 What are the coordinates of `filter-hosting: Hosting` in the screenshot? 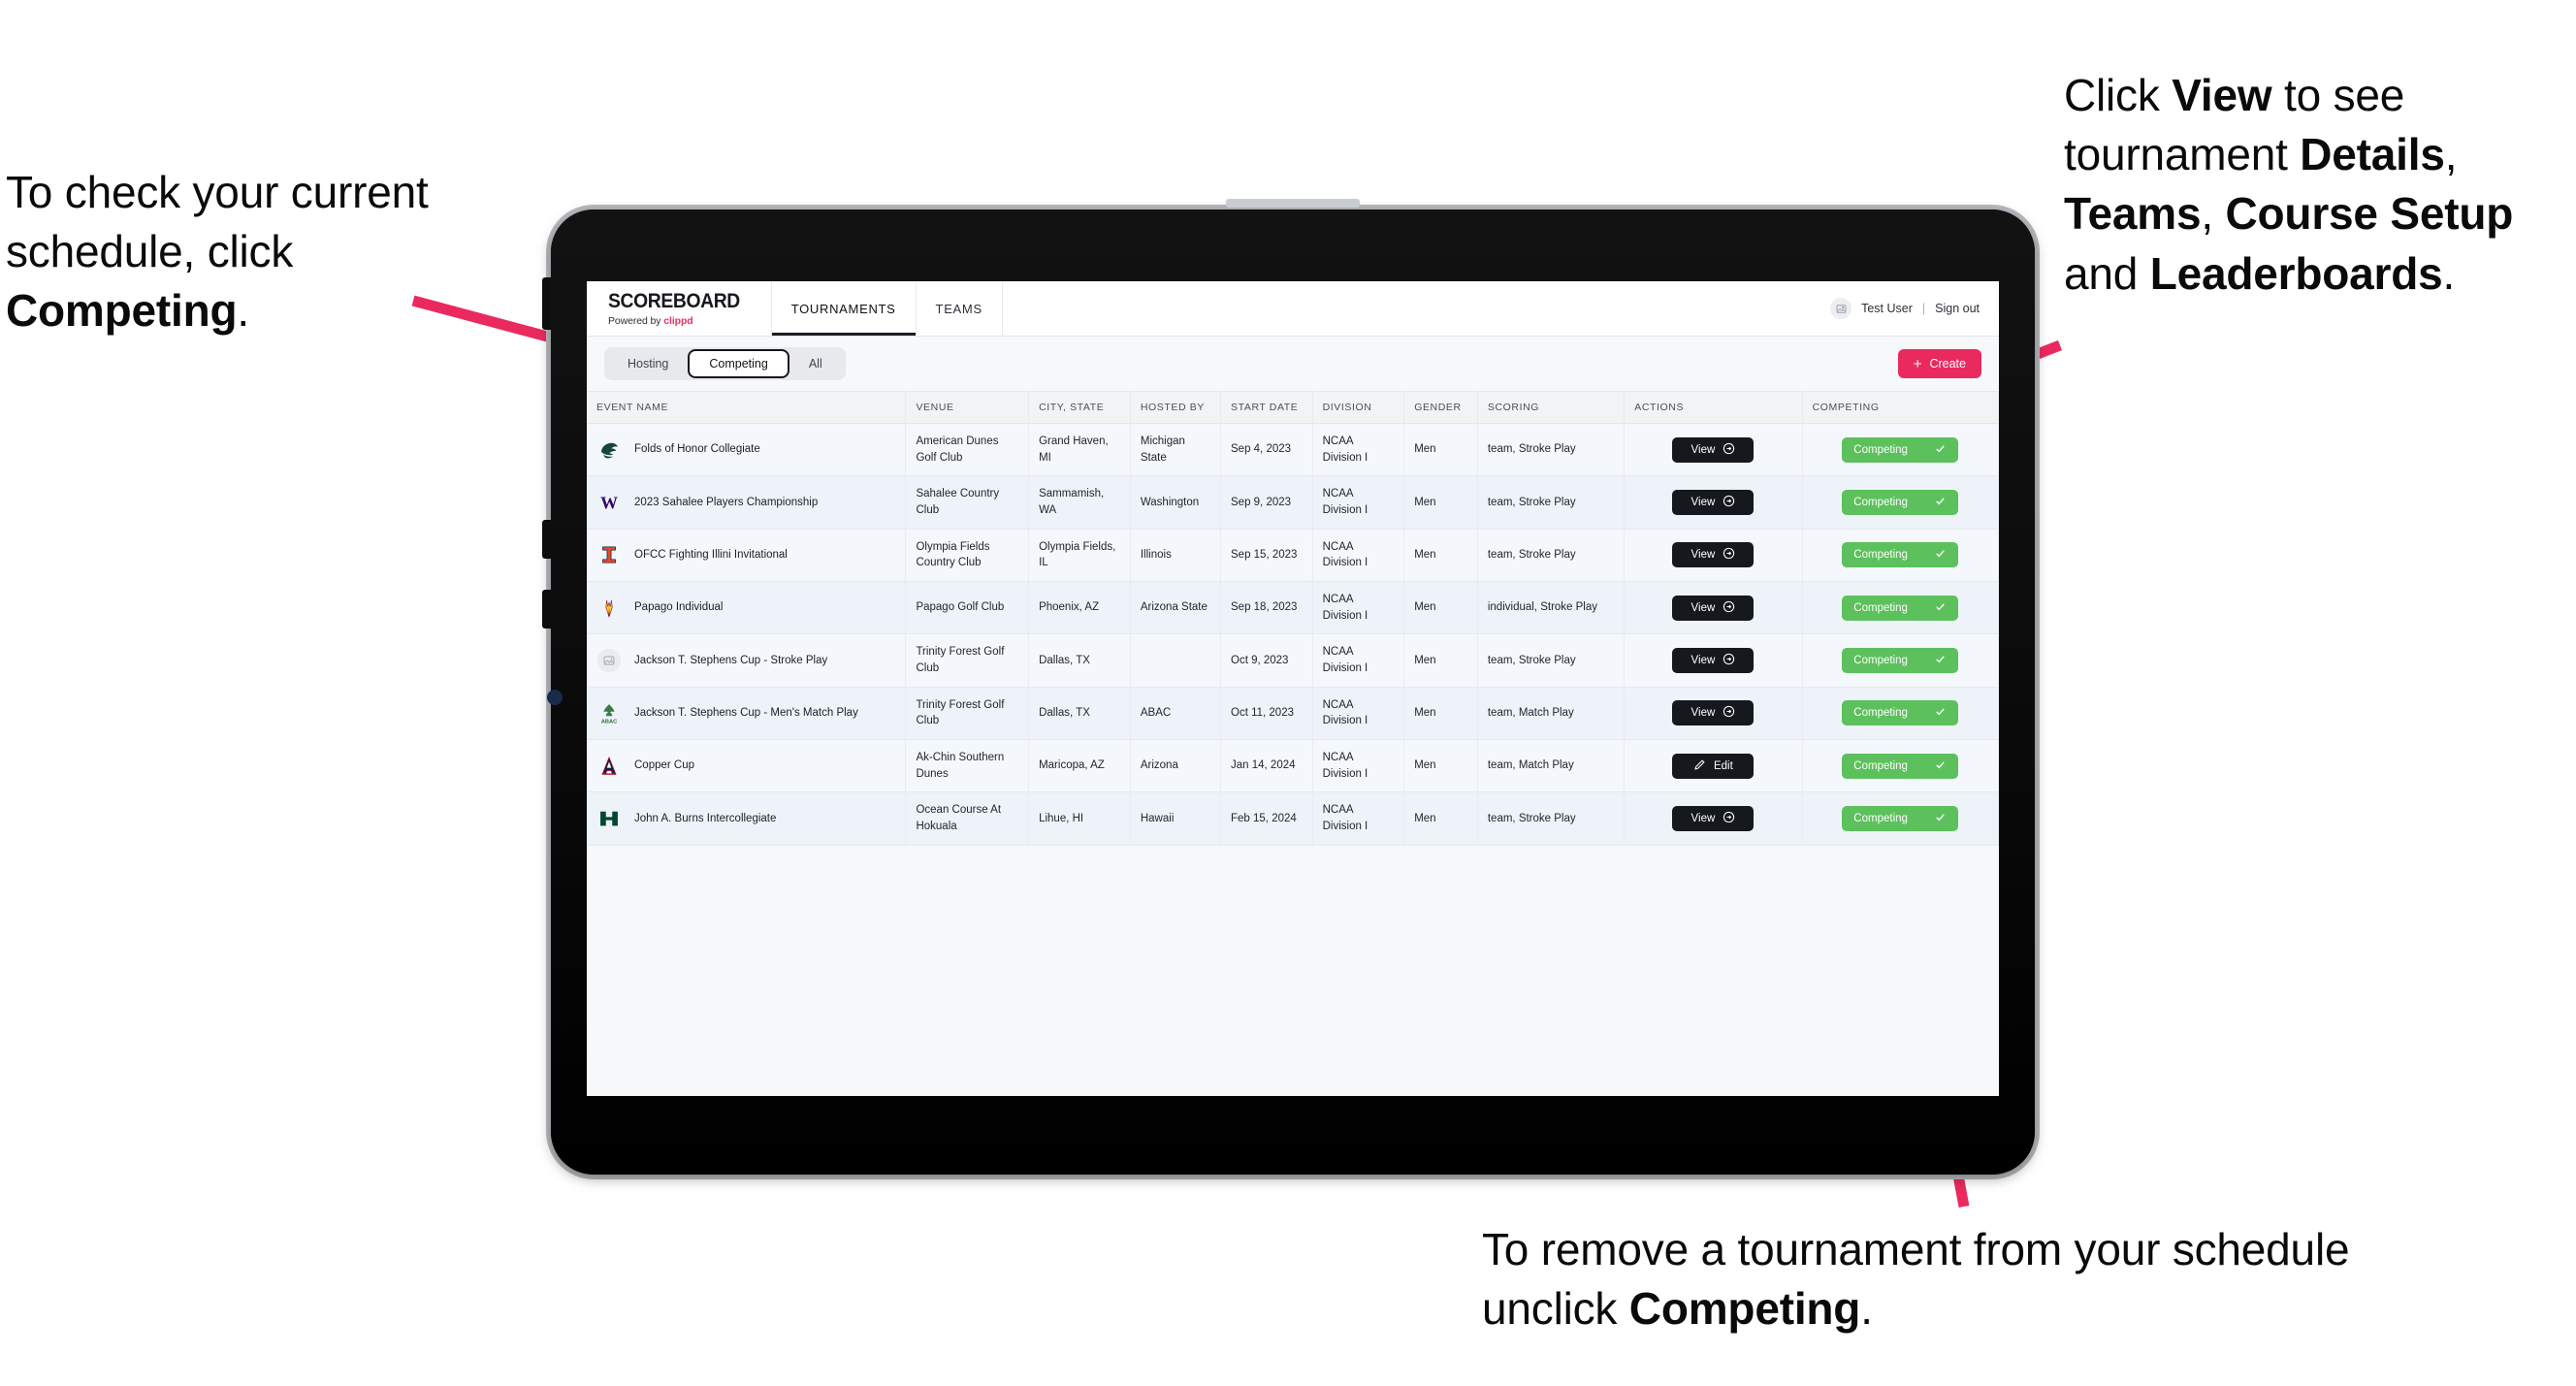 It's located at (648, 363).